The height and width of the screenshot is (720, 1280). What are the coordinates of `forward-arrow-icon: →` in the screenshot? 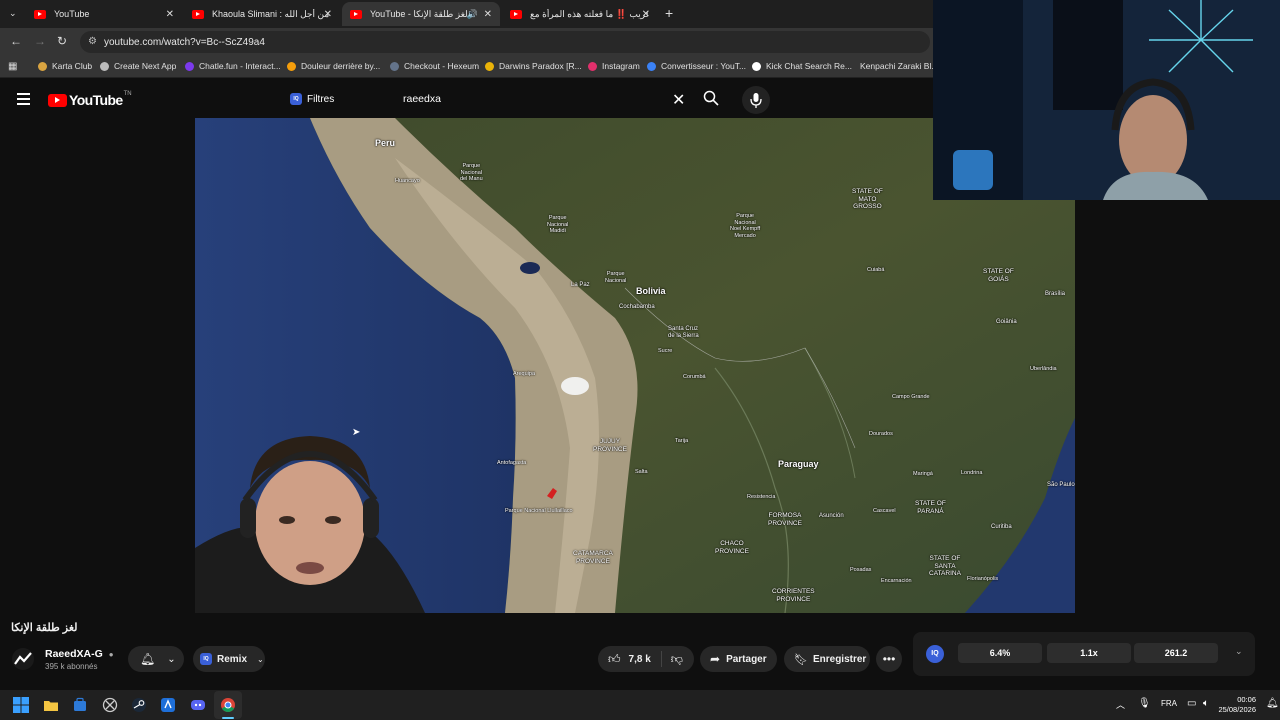 It's located at (40, 41).